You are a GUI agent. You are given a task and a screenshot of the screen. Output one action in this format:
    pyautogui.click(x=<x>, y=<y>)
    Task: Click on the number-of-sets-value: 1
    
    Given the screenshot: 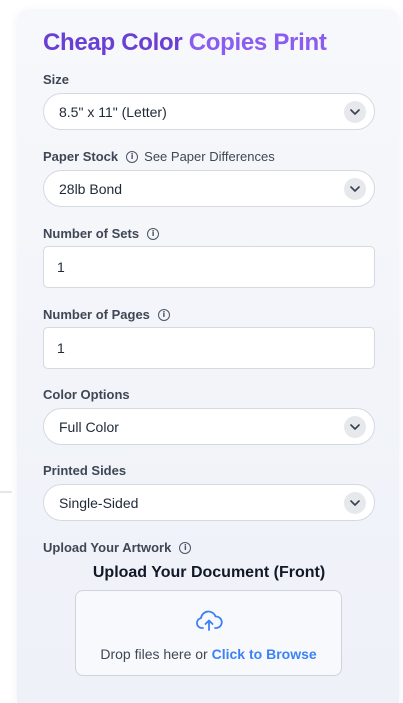 What is the action you would take?
    pyautogui.click(x=61, y=267)
    